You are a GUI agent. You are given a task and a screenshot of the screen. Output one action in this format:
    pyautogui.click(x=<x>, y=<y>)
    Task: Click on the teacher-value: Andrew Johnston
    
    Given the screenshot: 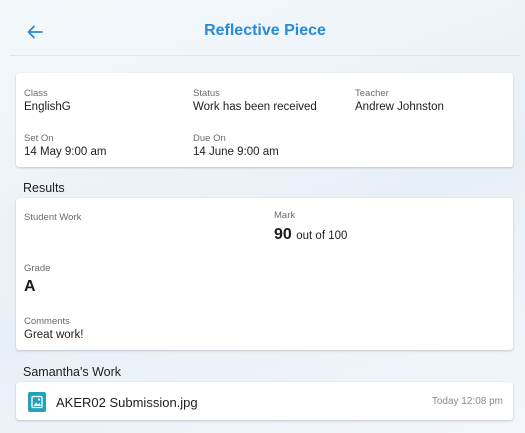 What is the action you would take?
    pyautogui.click(x=399, y=107)
    